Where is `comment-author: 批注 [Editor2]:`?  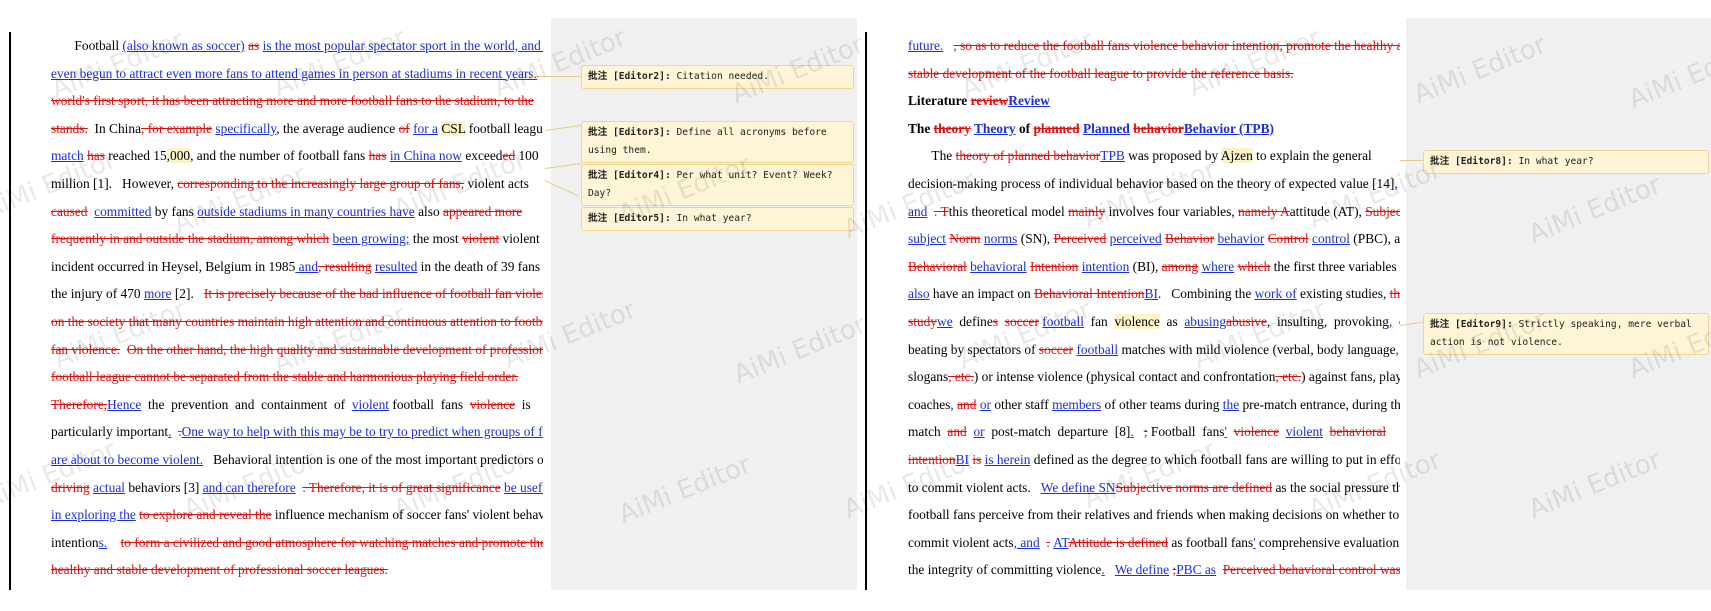 comment-author: 批注 [Editor2]: is located at coordinates (629, 76).